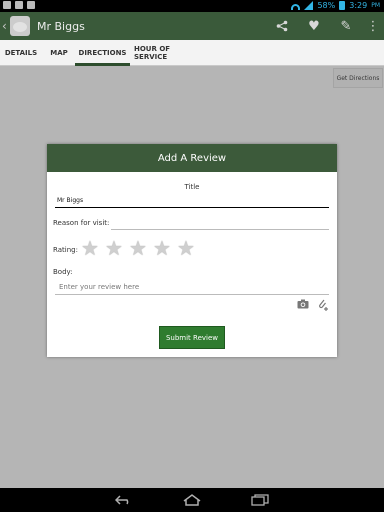 The image size is (384, 512). I want to click on title-input: Mr Biggs, so click(192, 201).